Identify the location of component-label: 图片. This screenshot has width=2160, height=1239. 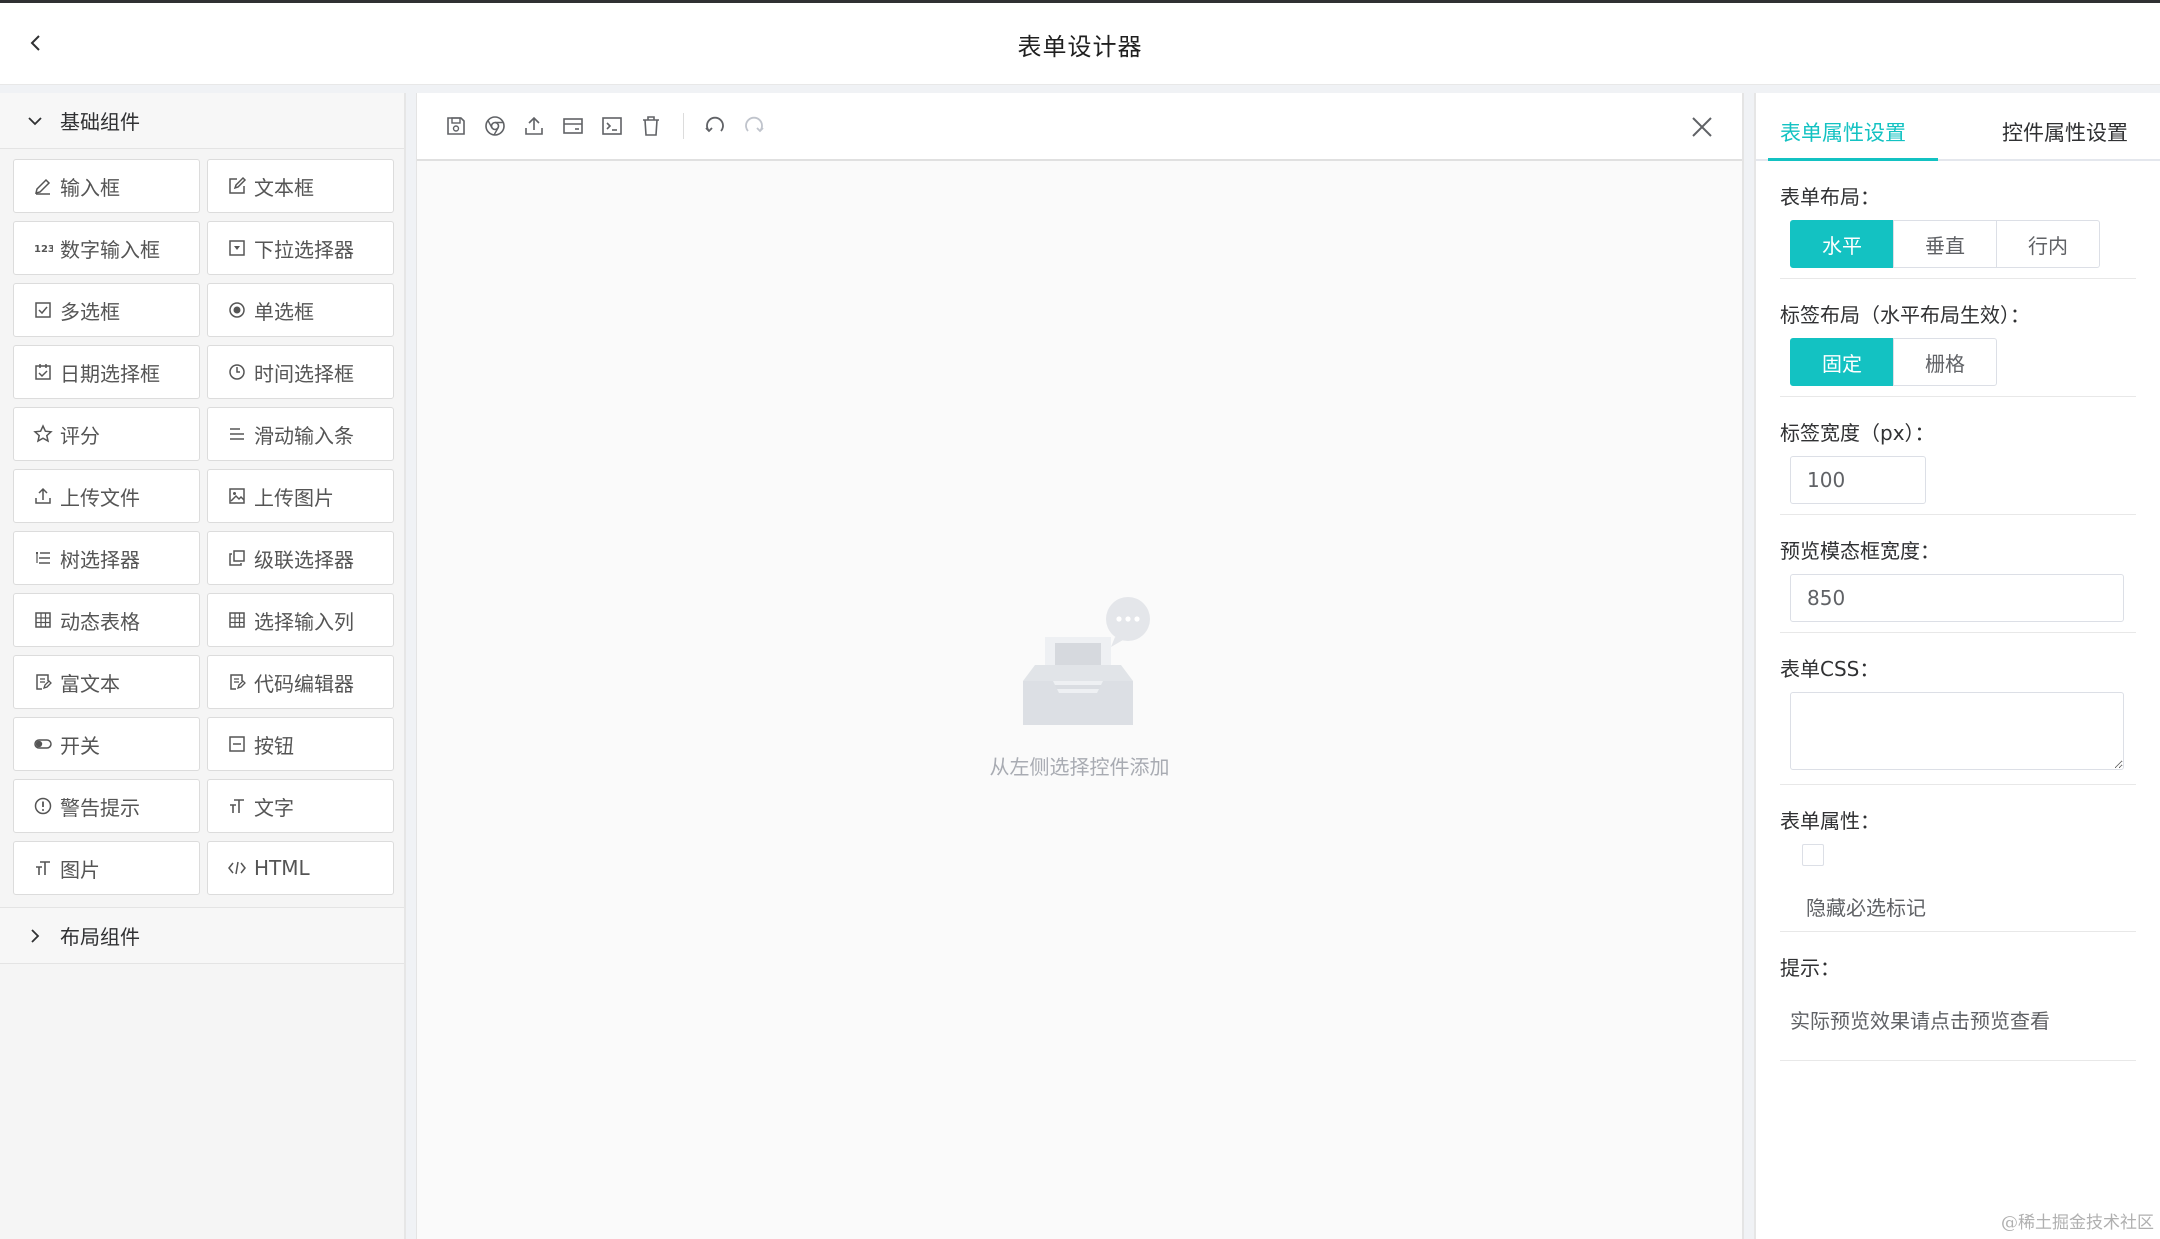
(80, 869).